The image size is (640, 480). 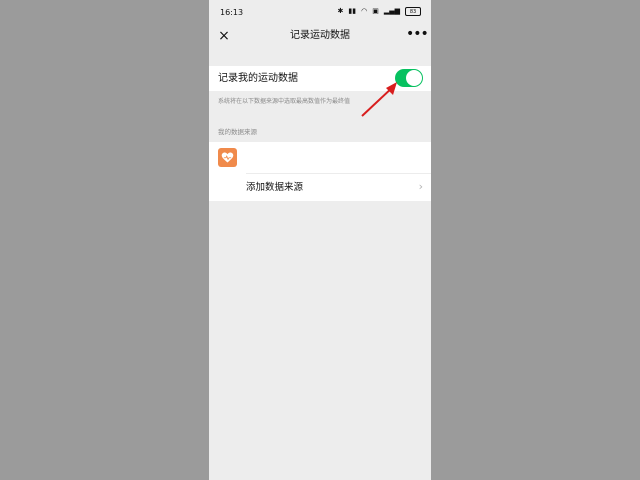 What do you see at coordinates (340, 11) in the screenshot?
I see `bluetooth-icon: ✱` at bounding box center [340, 11].